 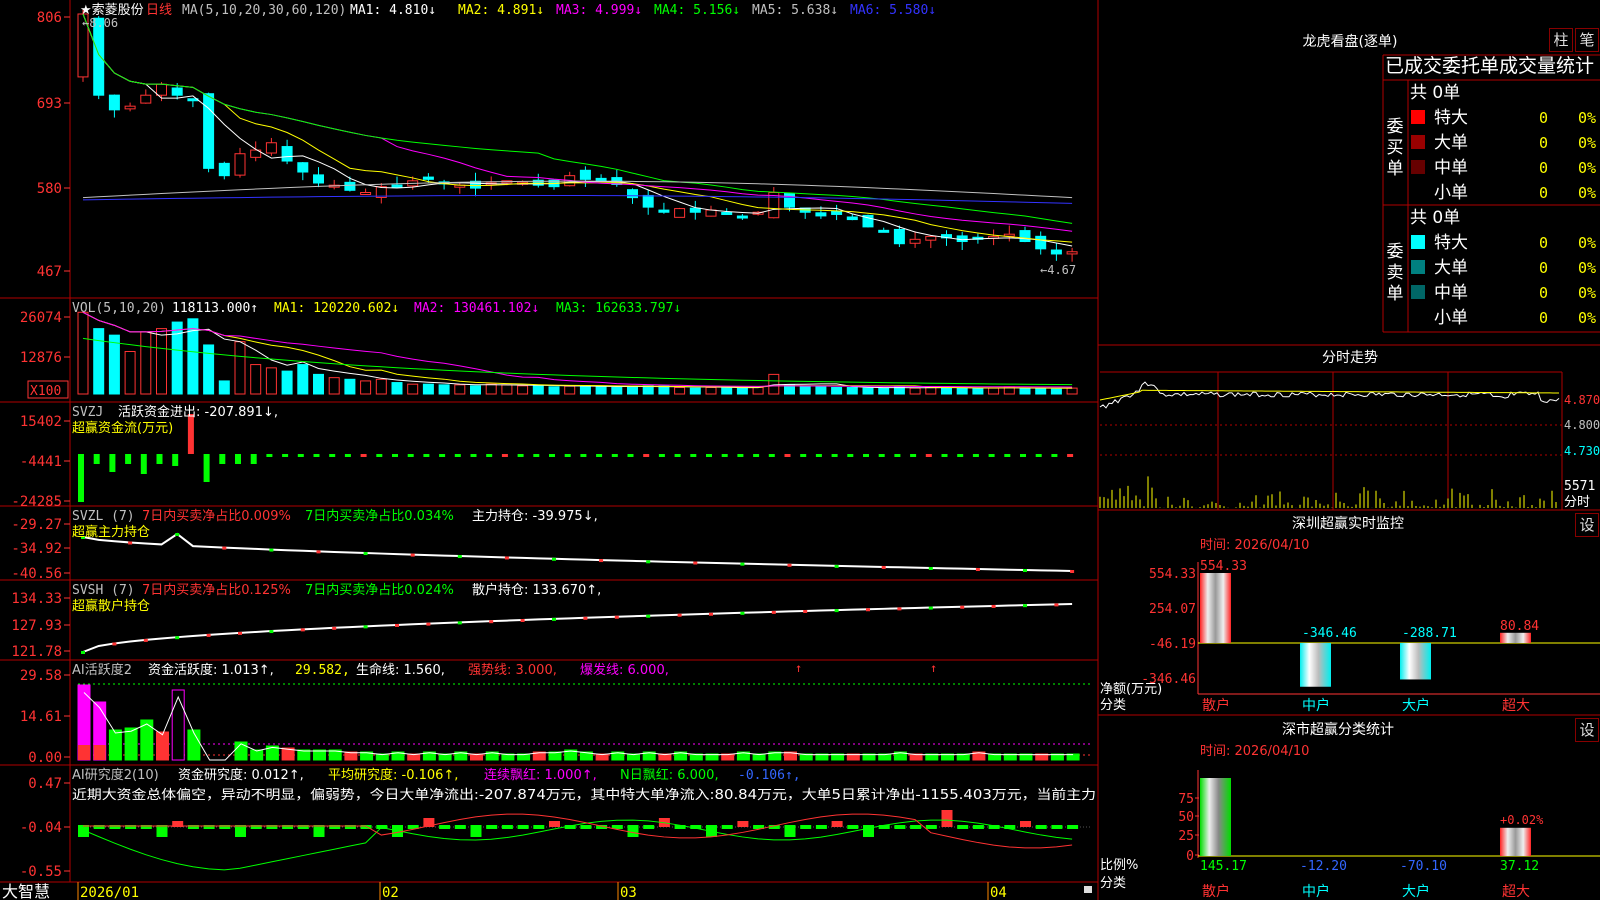 What do you see at coordinates (1561, 40) in the screenshot?
I see `bar-mode-button: 柱` at bounding box center [1561, 40].